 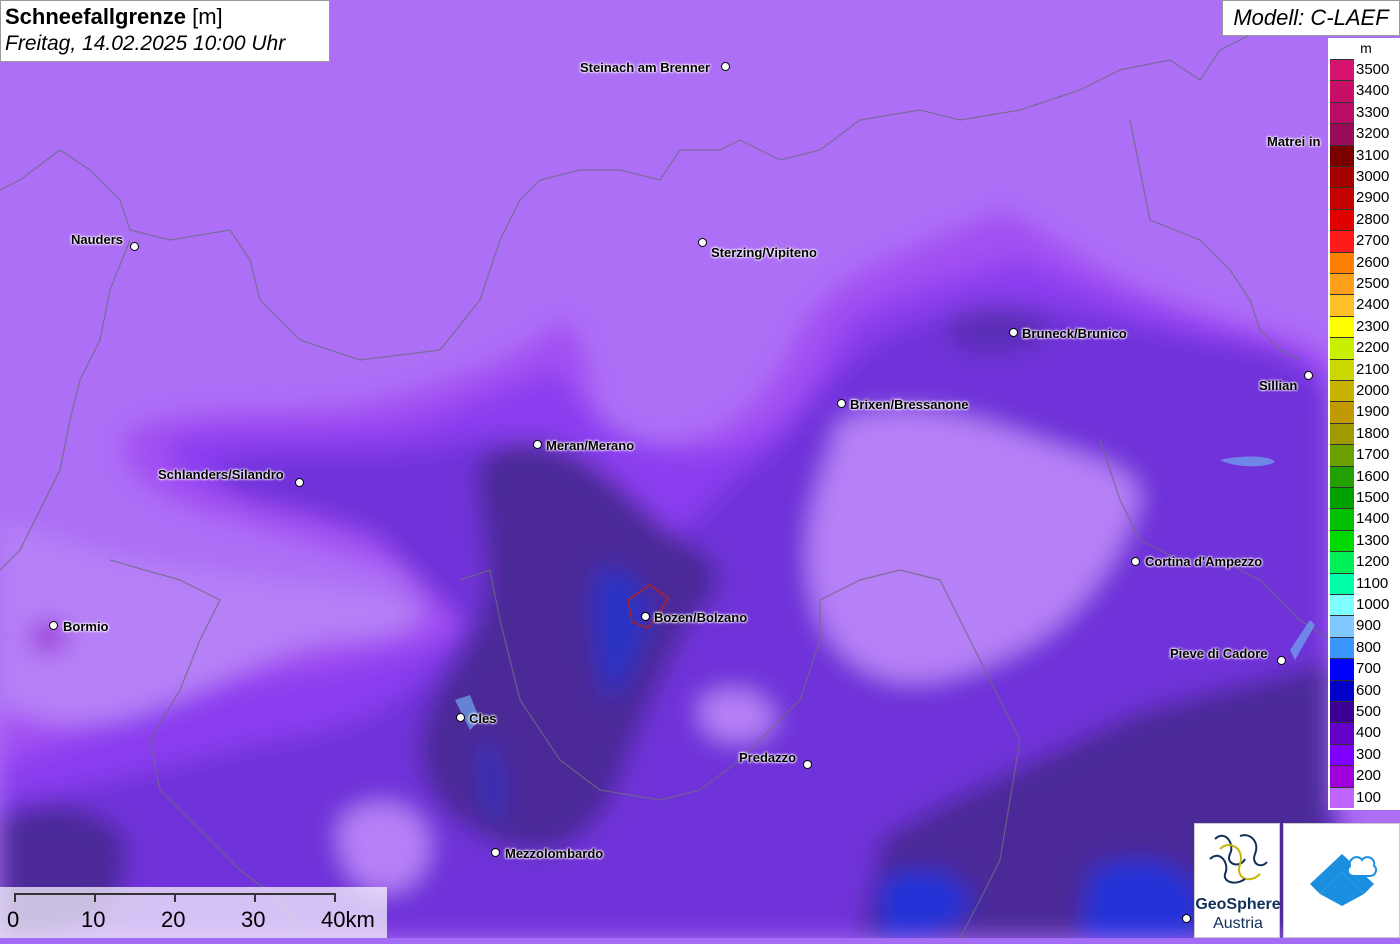 I want to click on legend-entry: 2300, so click(x=1364, y=326).